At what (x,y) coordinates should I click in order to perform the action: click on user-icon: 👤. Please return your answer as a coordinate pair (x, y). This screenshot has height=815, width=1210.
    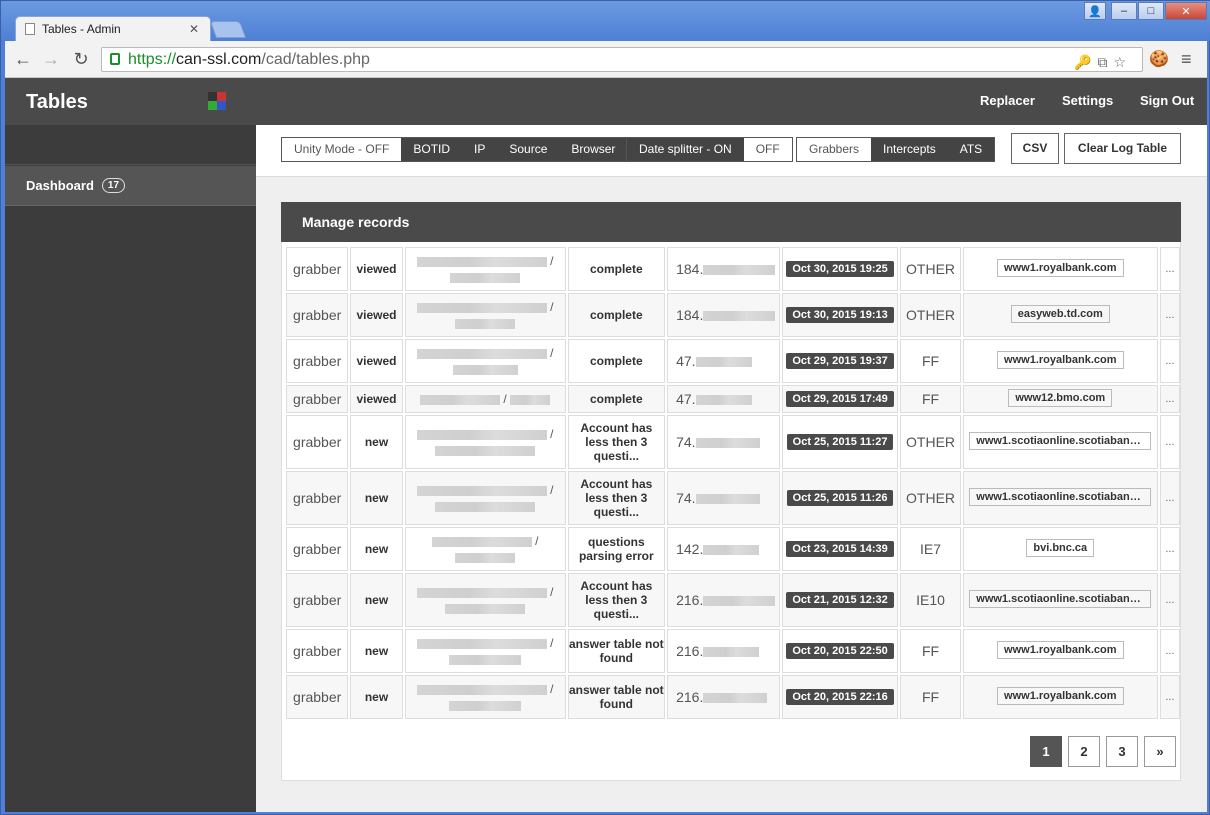
    Looking at the image, I should click on (1095, 11).